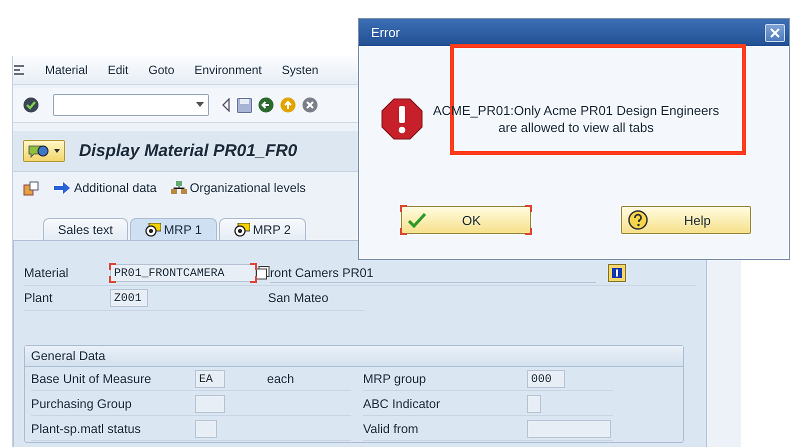 The width and height of the screenshot is (790, 447). What do you see at coordinates (686, 220) in the screenshot?
I see `help-button: Help` at bounding box center [686, 220].